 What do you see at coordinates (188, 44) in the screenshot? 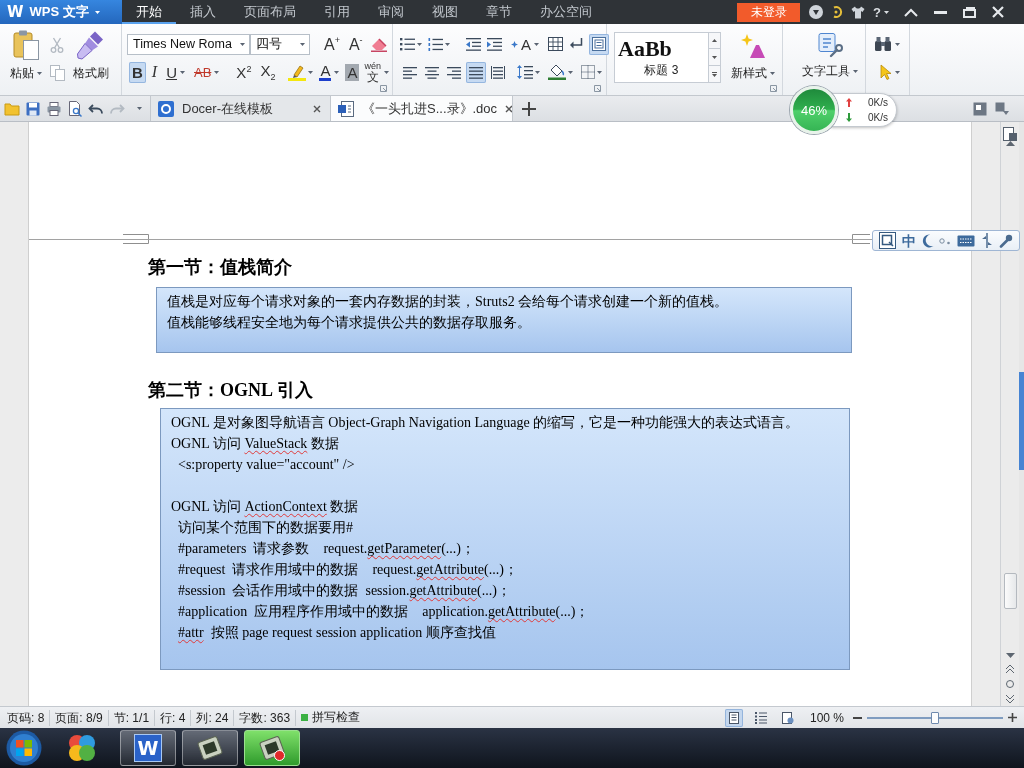
I see `font-name-field: Times New Roma` at bounding box center [188, 44].